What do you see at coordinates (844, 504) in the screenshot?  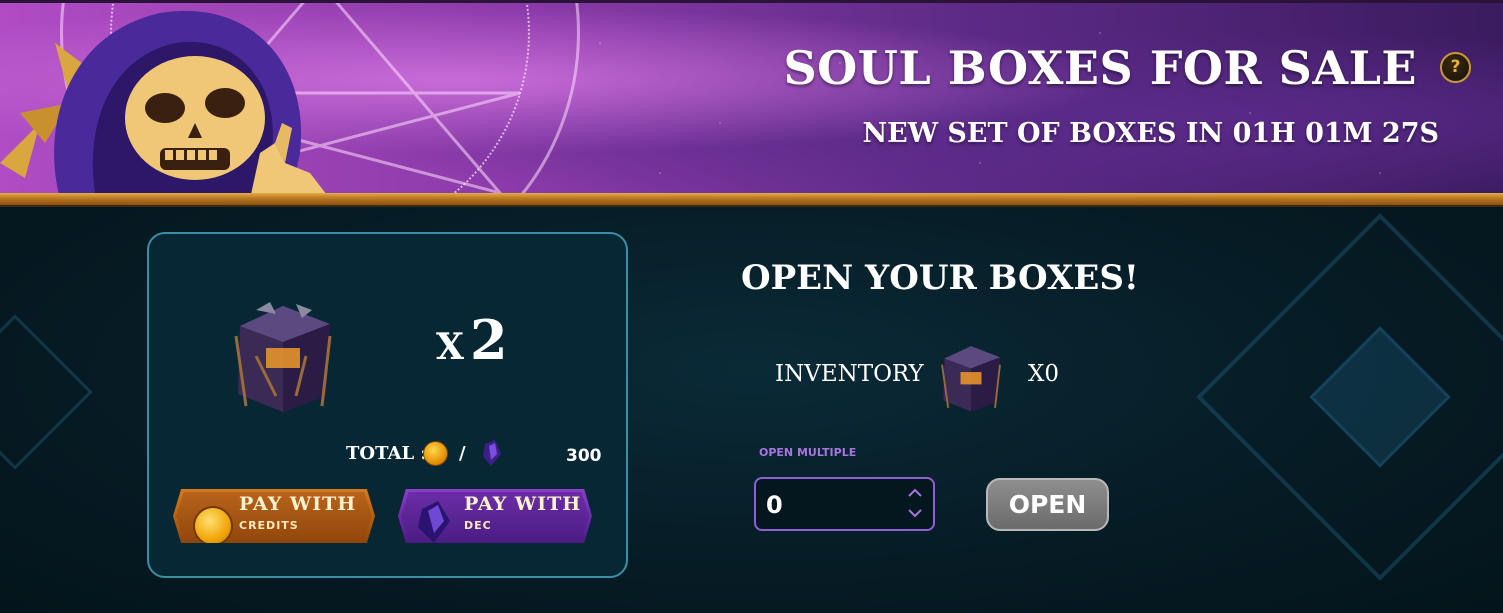 I see `open-multiple-input: 0` at bounding box center [844, 504].